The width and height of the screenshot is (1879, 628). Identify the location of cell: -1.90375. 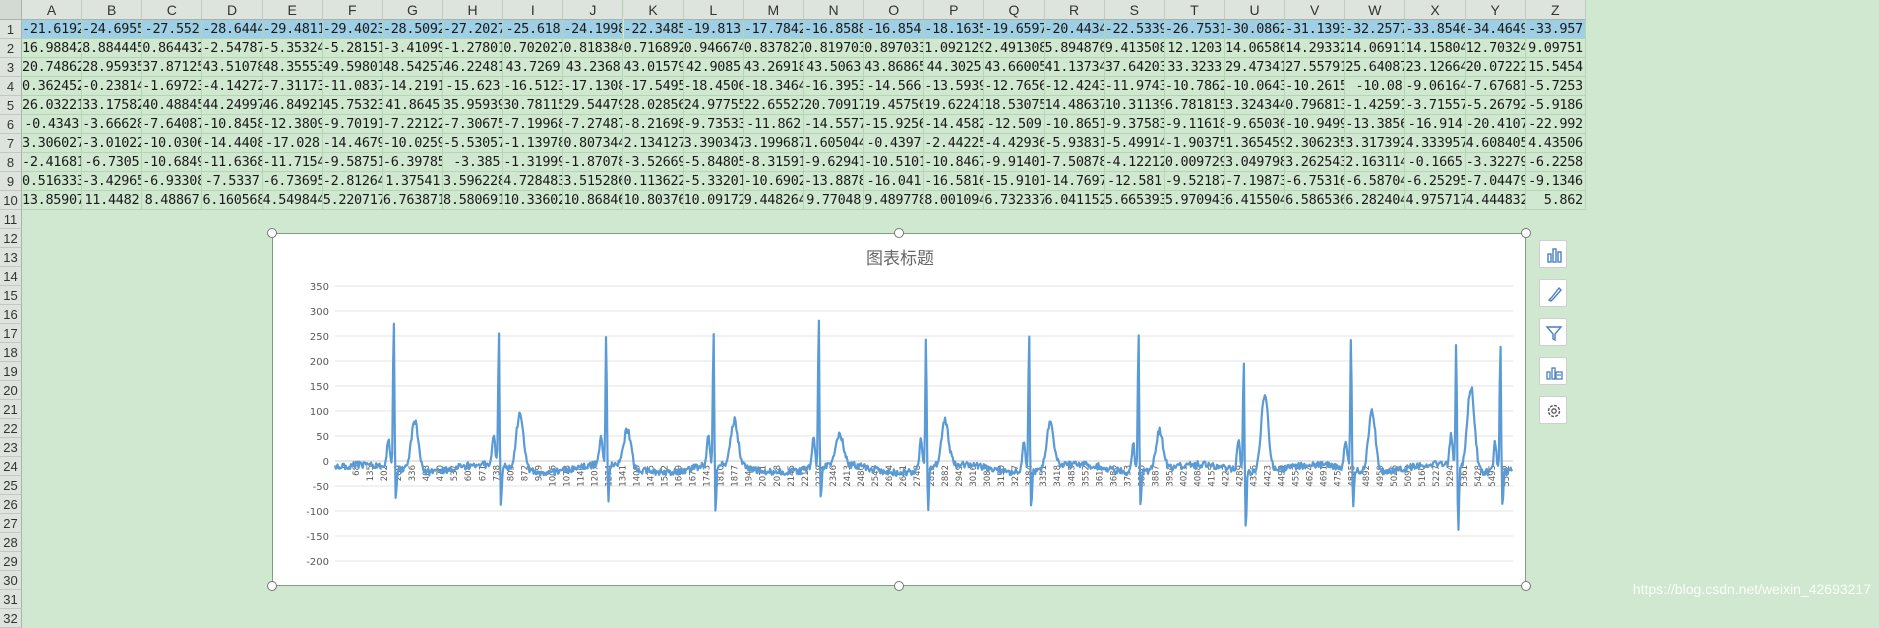
(1194, 143).